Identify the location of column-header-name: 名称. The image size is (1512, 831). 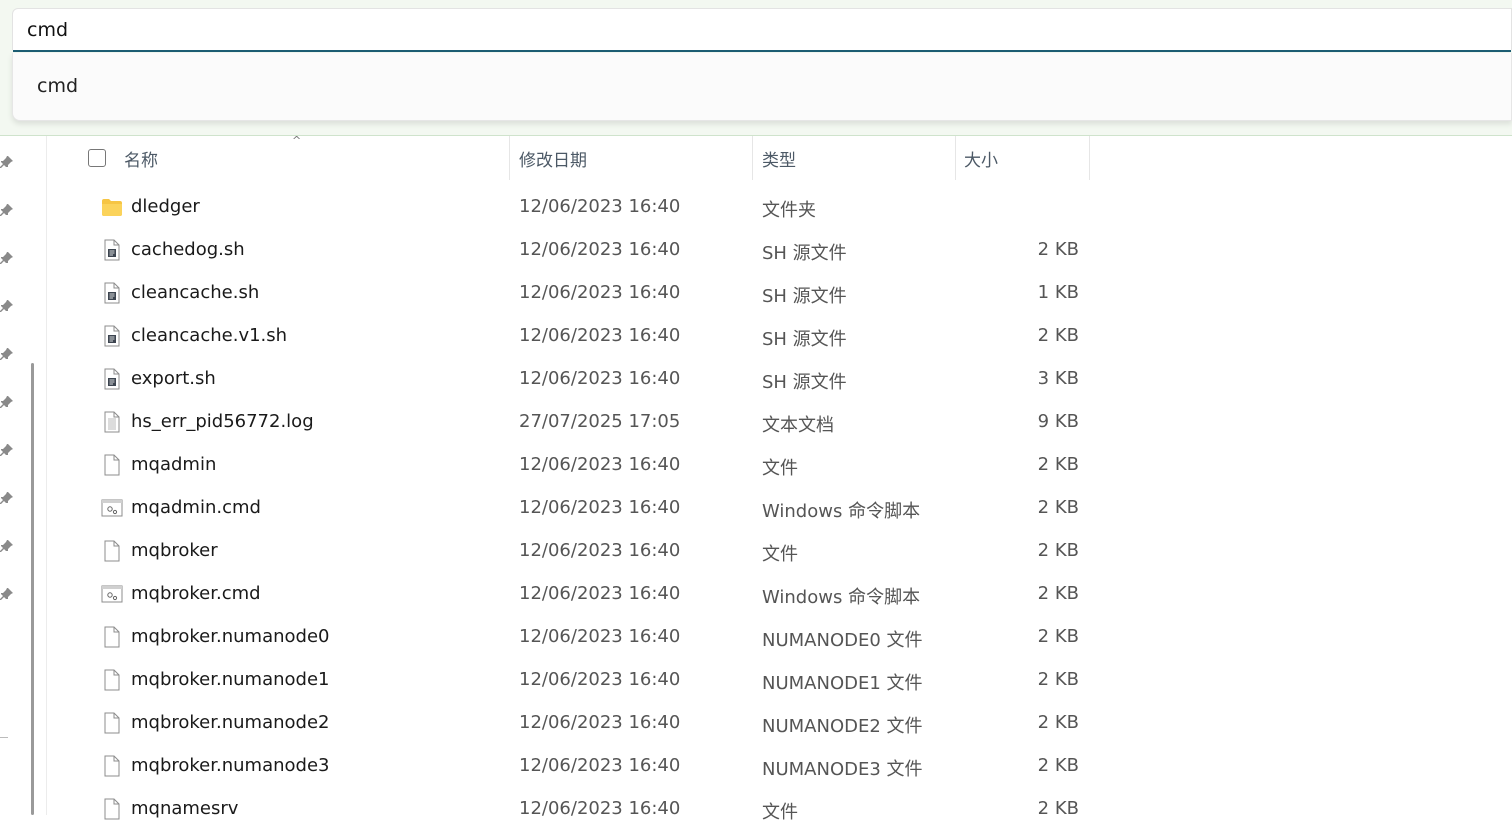
(141, 158).